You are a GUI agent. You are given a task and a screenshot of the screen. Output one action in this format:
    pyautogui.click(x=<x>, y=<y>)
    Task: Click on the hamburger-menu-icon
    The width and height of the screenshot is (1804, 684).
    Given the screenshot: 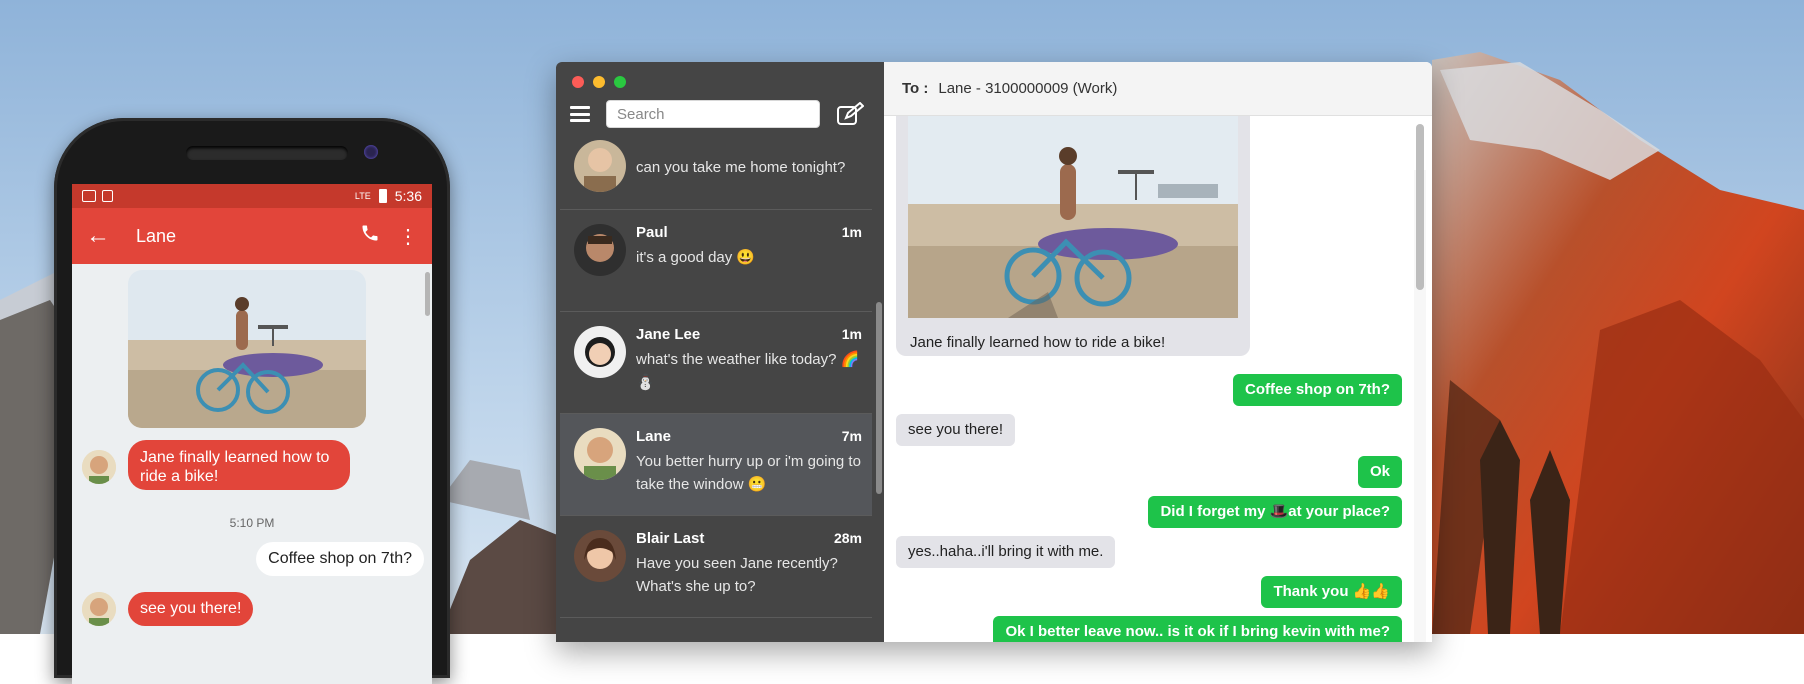 What is the action you would take?
    pyautogui.click(x=580, y=114)
    